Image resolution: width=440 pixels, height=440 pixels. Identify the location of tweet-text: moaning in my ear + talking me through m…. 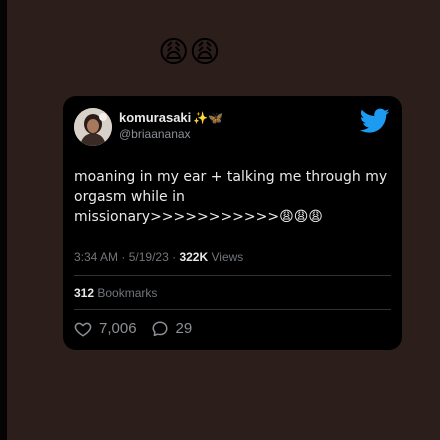
(231, 197).